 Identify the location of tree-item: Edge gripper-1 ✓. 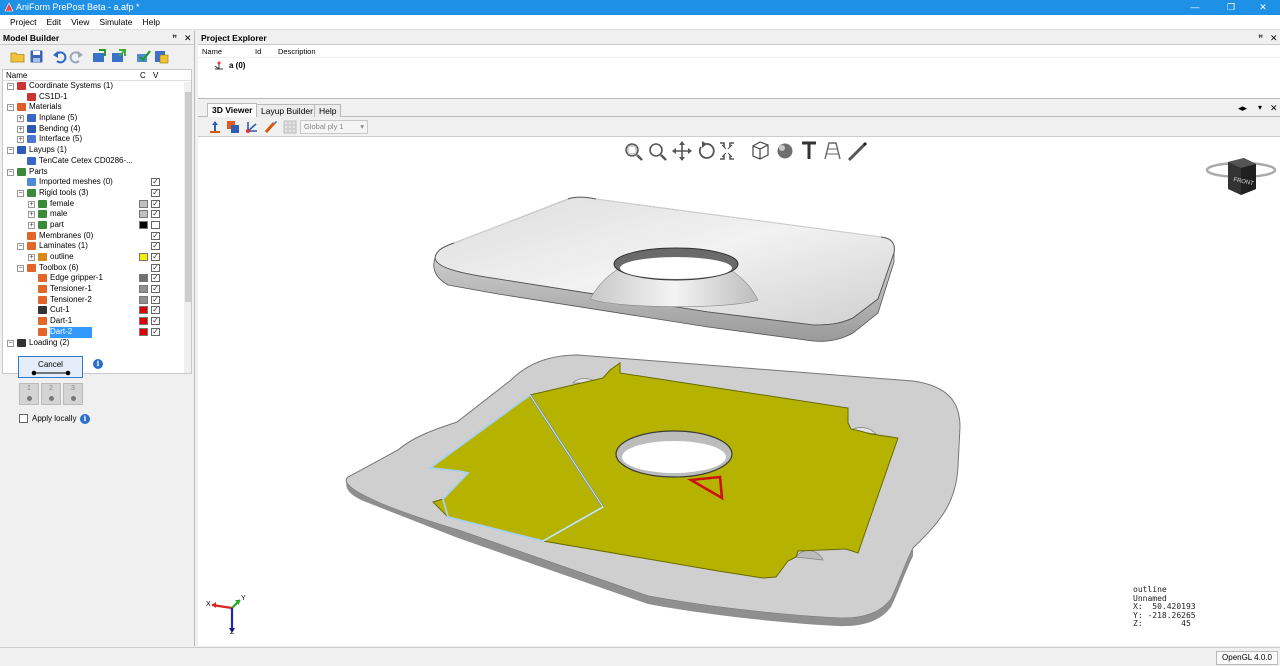
(97, 278).